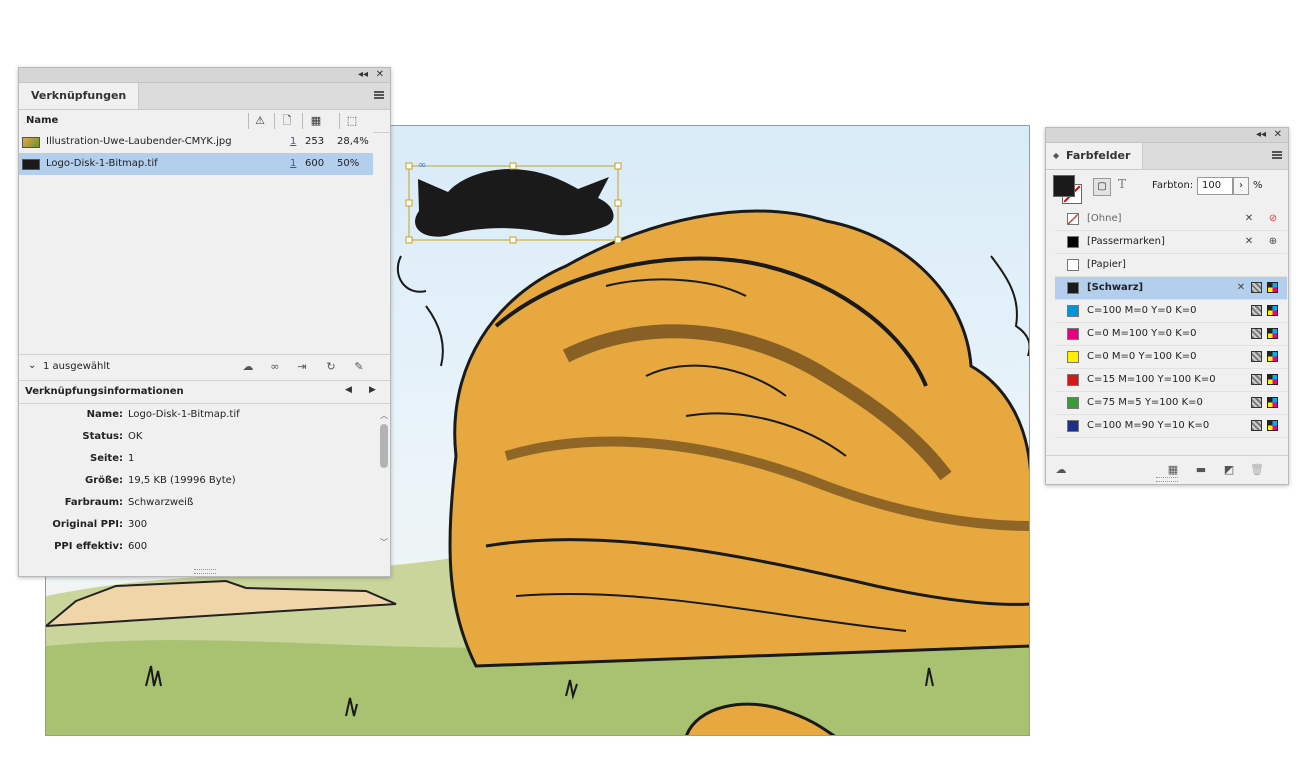  Describe the element at coordinates (384, 415) in the screenshot. I see `scroll-up-icon: ︿` at that location.